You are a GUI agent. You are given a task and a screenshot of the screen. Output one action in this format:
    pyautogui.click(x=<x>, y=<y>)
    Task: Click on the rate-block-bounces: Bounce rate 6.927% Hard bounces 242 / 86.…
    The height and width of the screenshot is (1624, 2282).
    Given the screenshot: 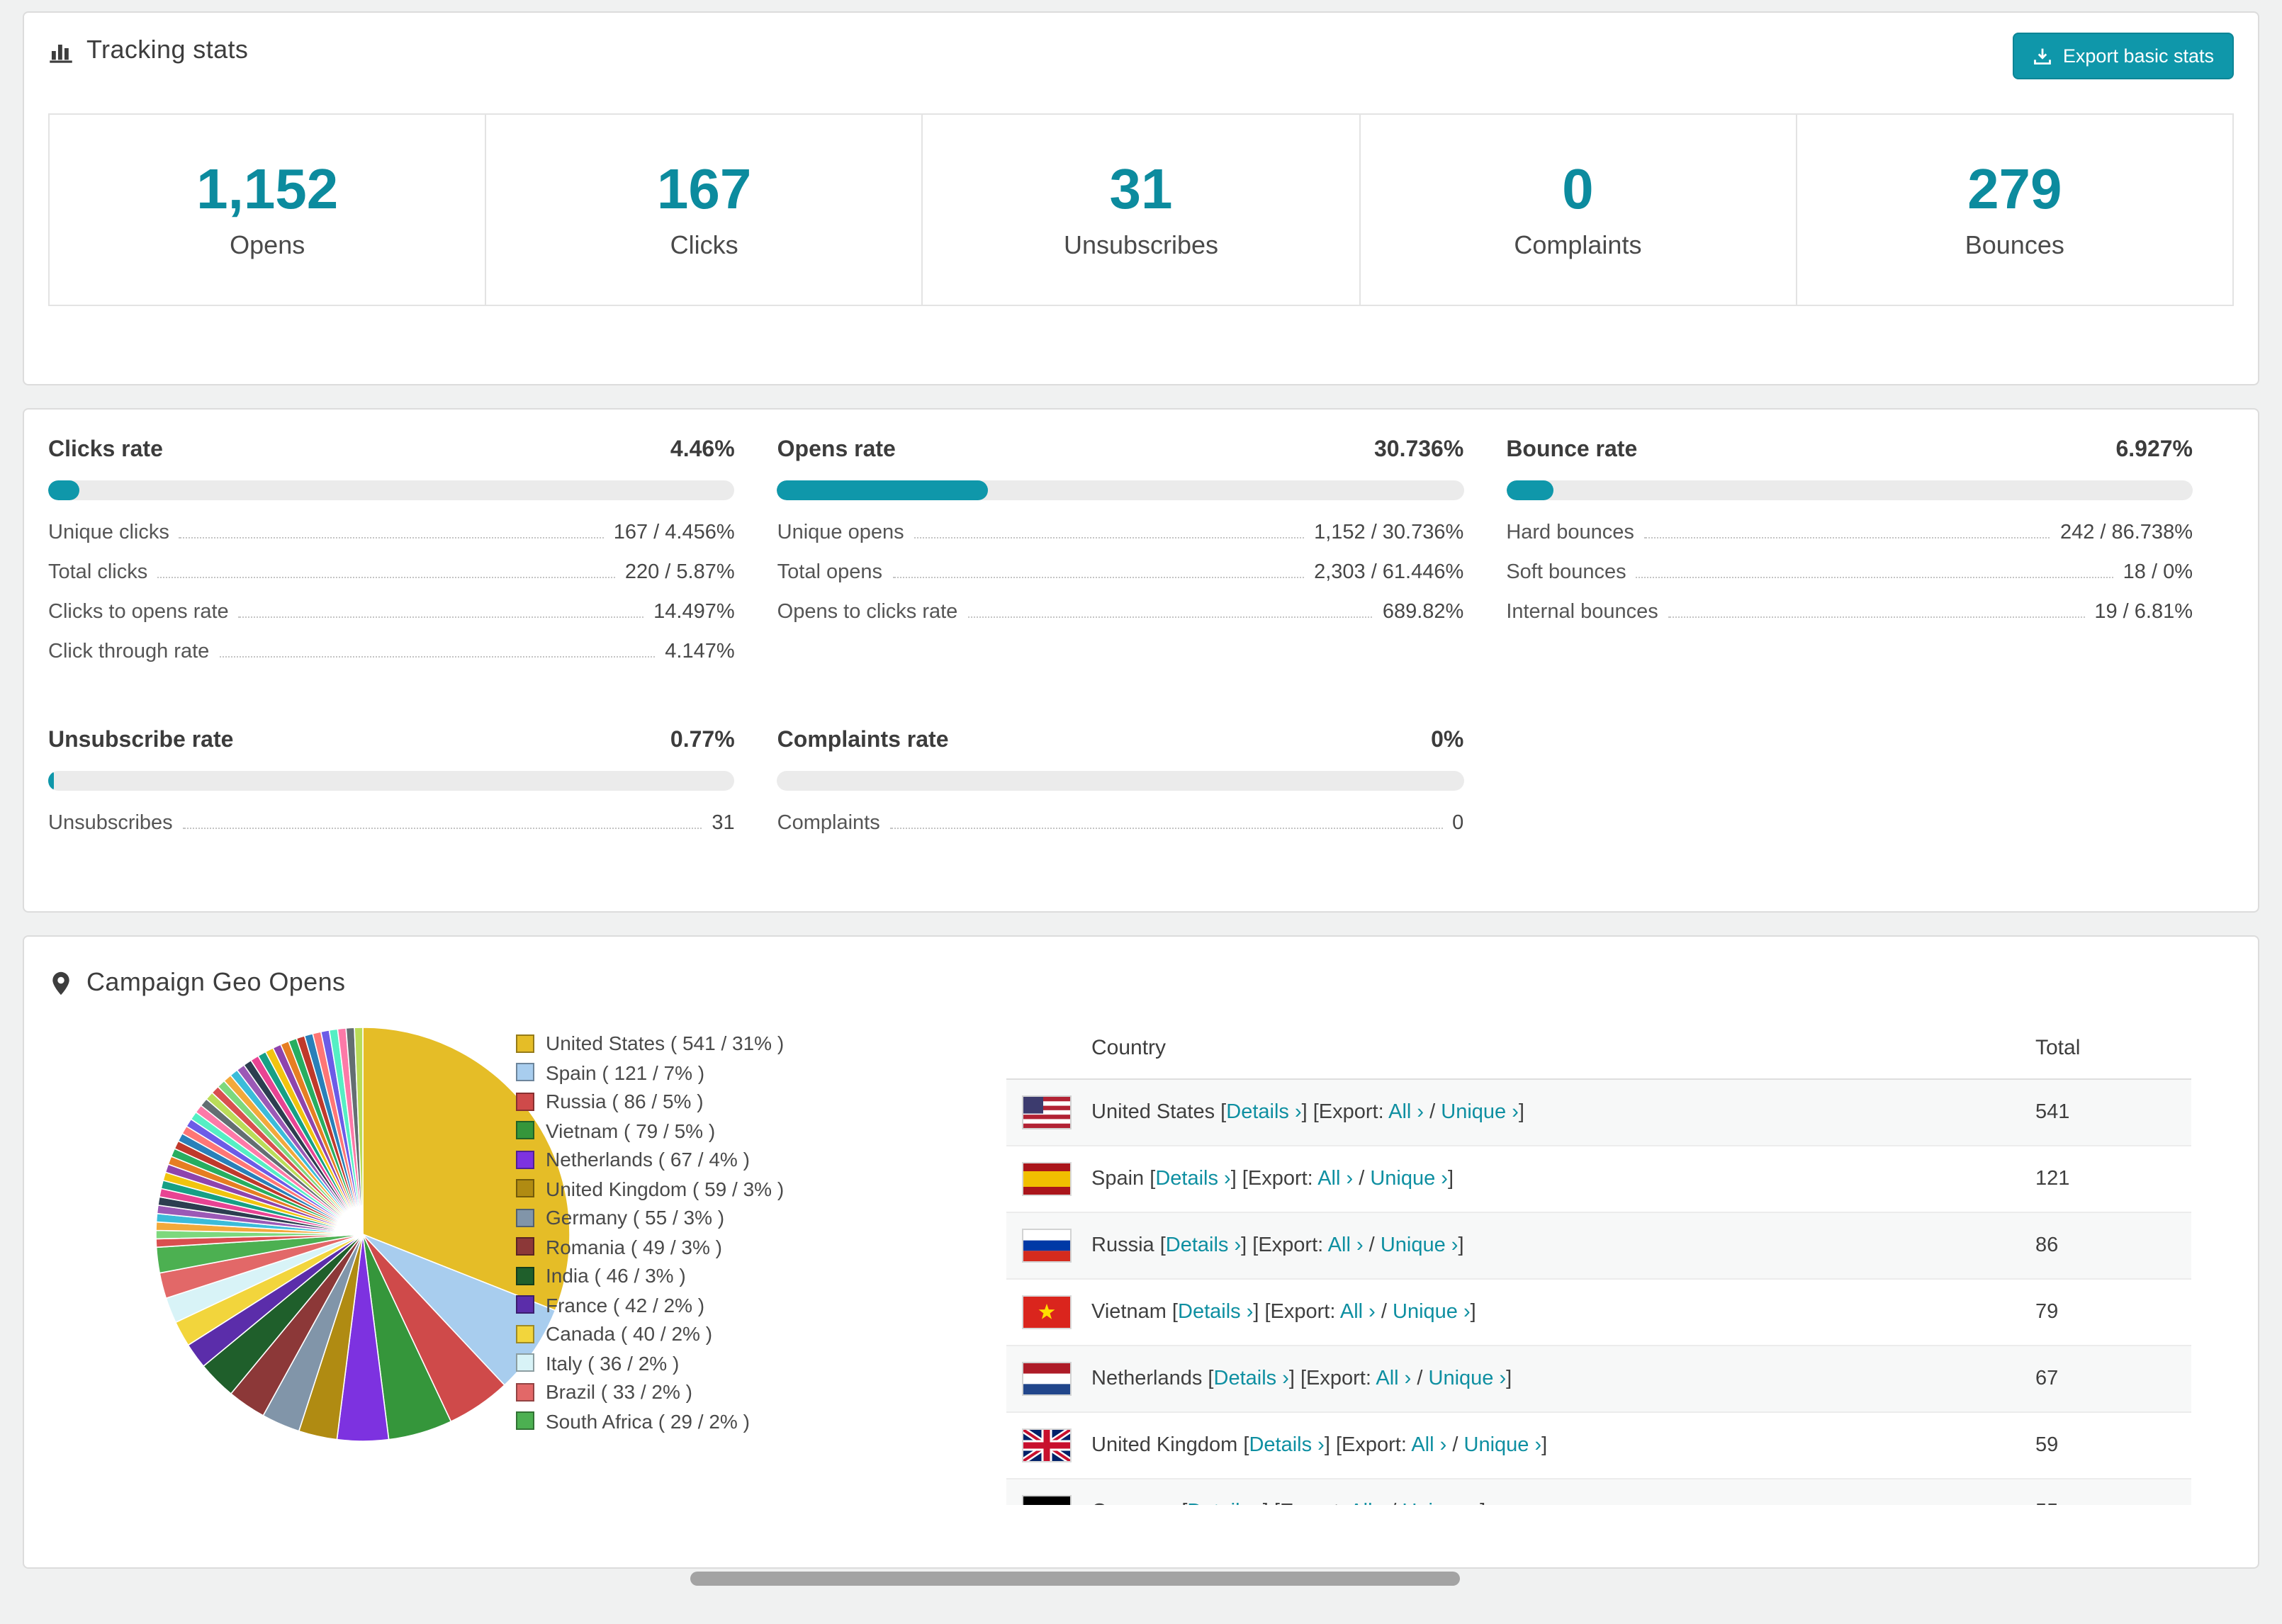 What is the action you would take?
    pyautogui.click(x=1849, y=559)
    